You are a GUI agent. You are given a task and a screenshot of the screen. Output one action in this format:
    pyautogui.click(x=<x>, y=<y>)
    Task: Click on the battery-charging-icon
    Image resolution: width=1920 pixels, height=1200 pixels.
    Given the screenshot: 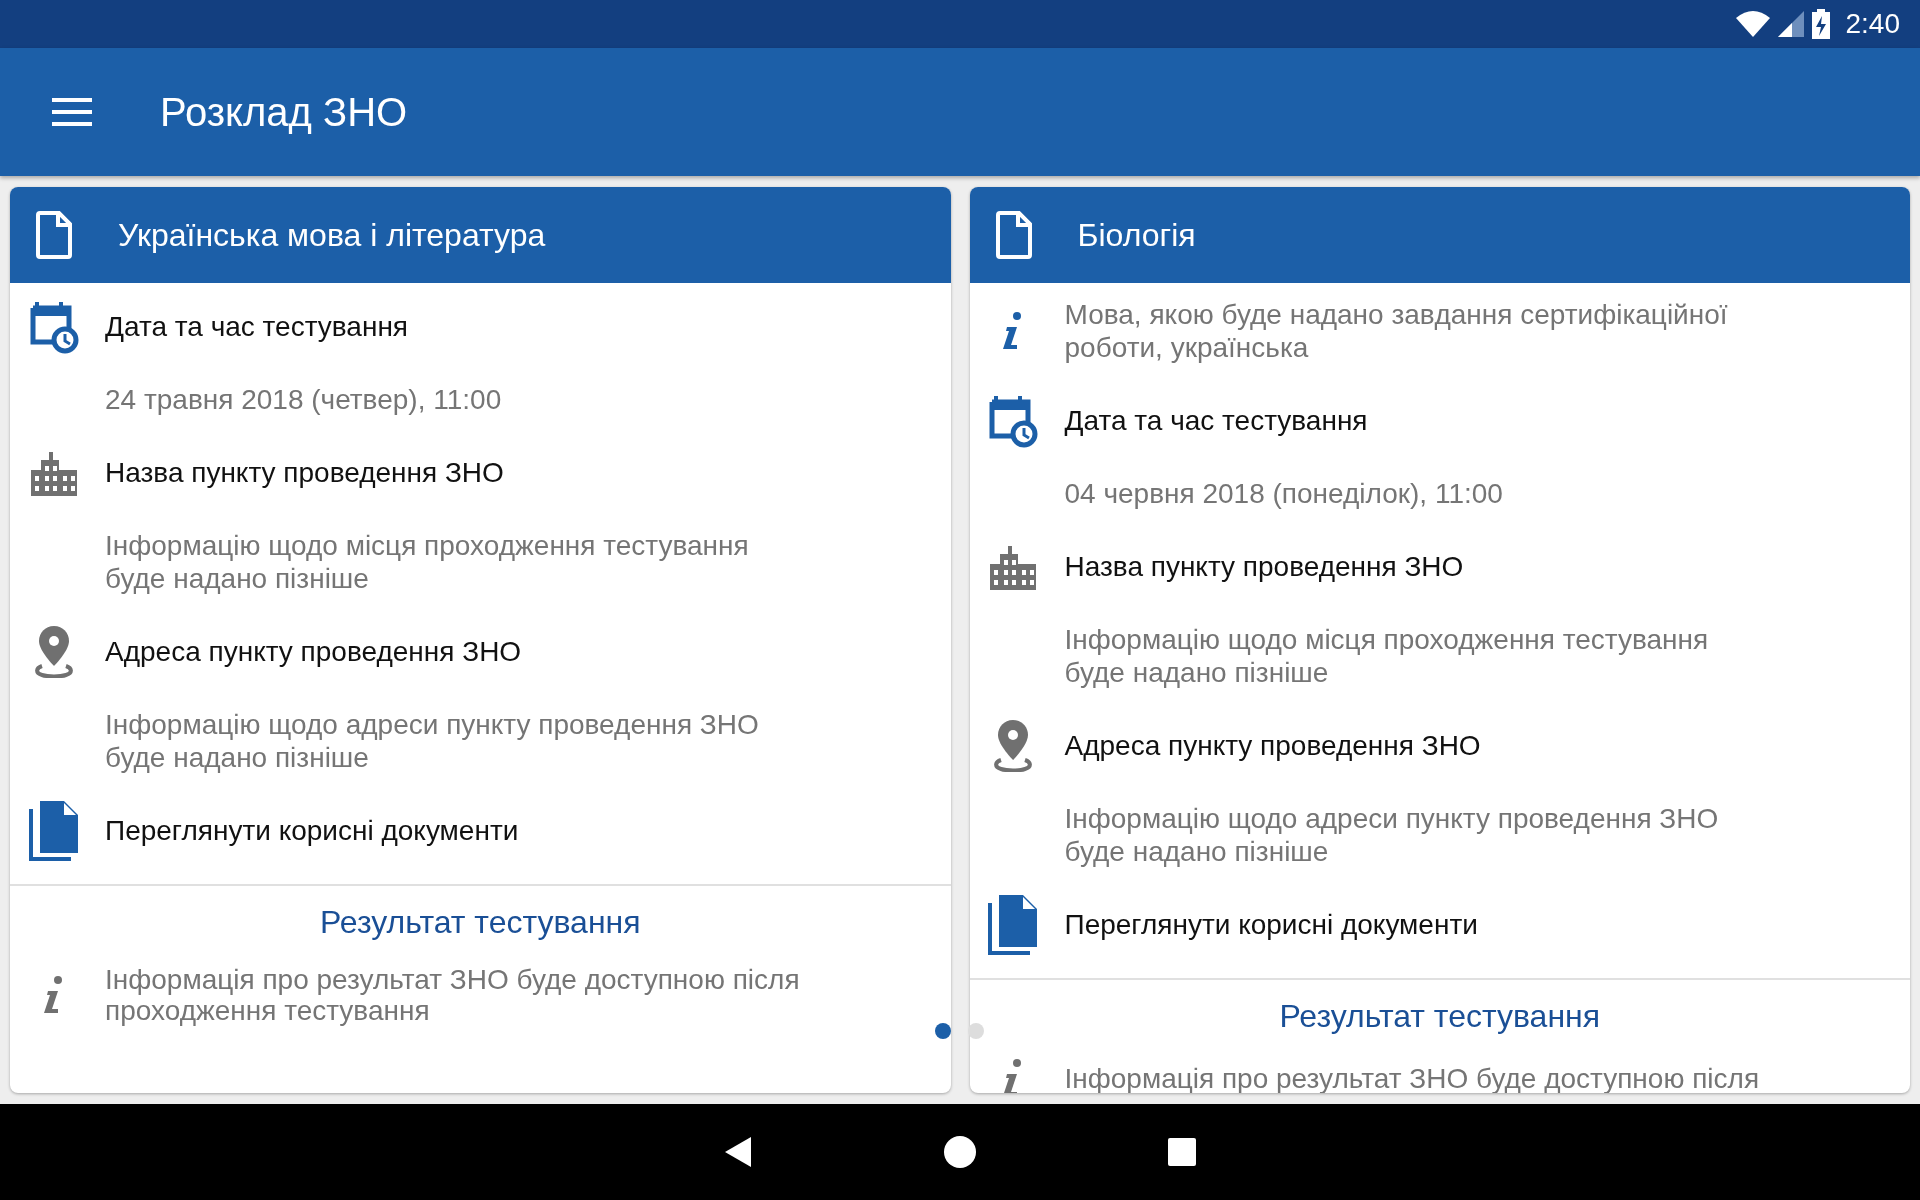 What is the action you would take?
    pyautogui.click(x=1820, y=24)
    